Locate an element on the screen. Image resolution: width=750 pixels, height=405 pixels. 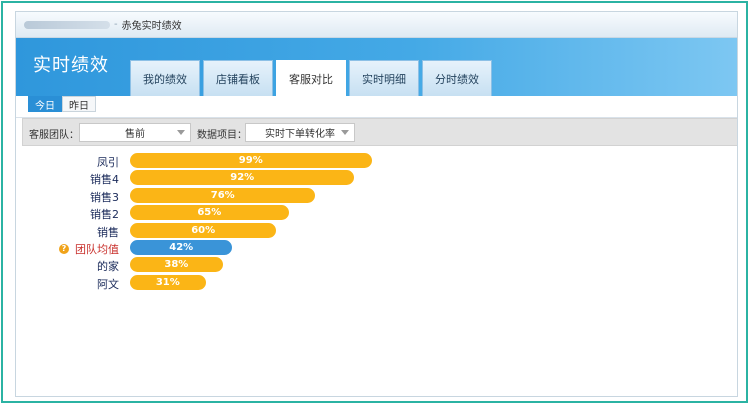
metric-label: 数据项目： is located at coordinates (222, 135).